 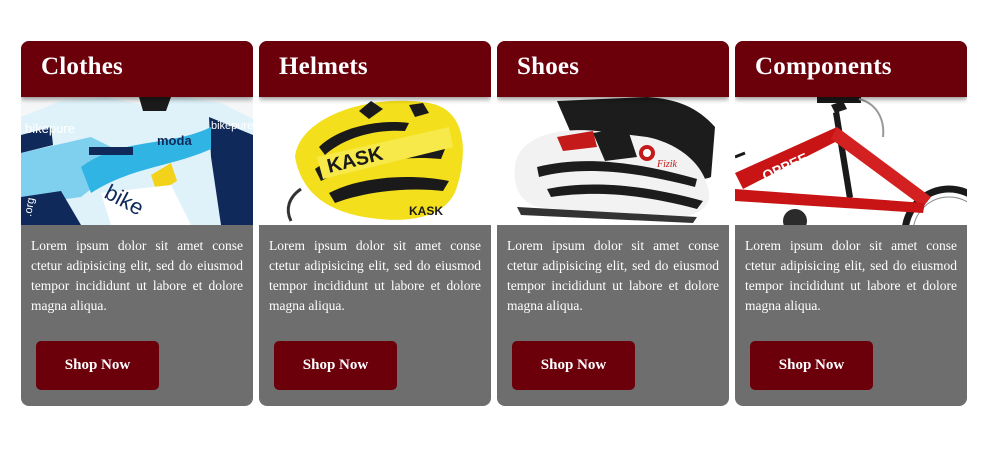 What do you see at coordinates (50, 128) in the screenshot?
I see `jersey-brand-text: bikepure` at bounding box center [50, 128].